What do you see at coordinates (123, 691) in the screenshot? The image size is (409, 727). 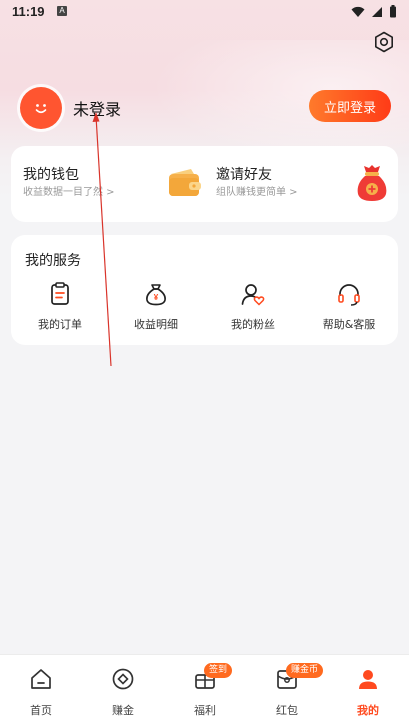 I see `tab-earn: 赚金` at bounding box center [123, 691].